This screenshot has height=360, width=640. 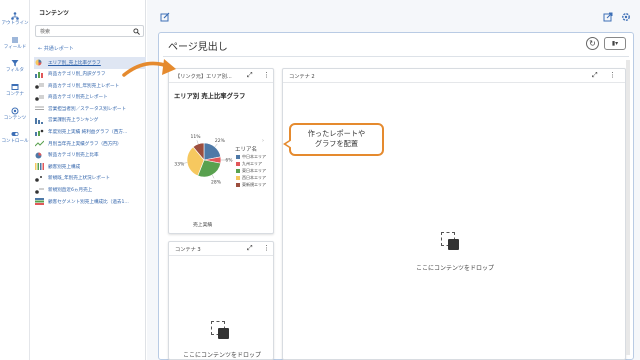 I want to click on container-header: 【リンク元】エリア別... ⤢ ⋮, so click(x=221, y=76).